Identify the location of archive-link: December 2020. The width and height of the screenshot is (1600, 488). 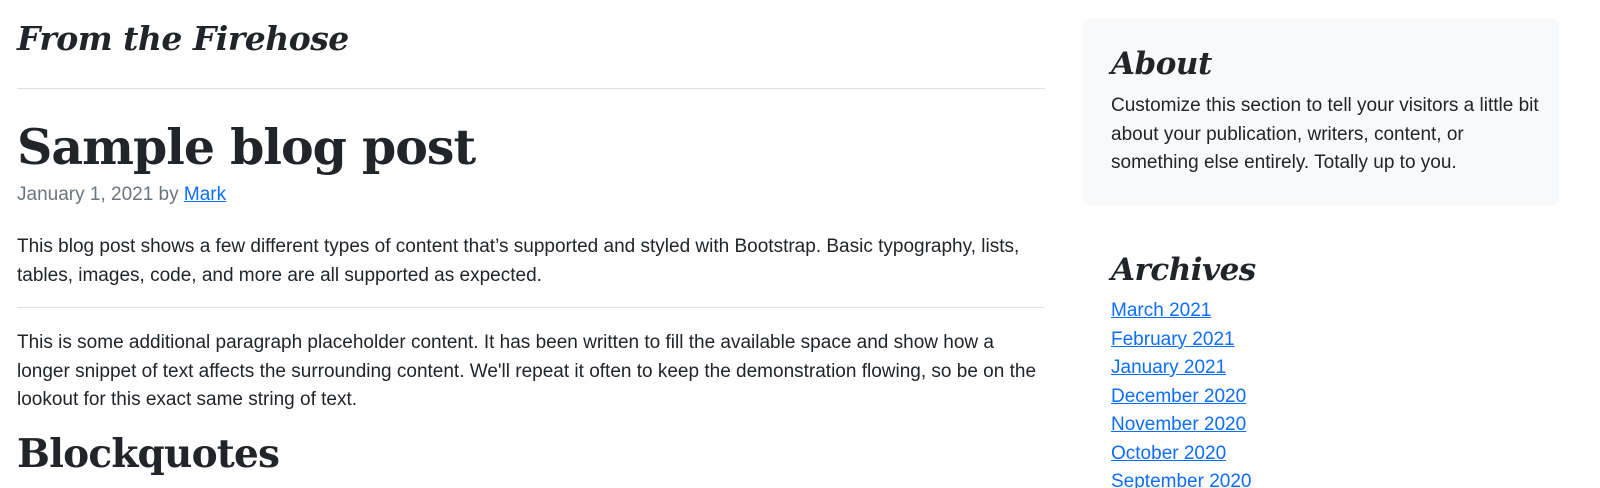
(1178, 396).